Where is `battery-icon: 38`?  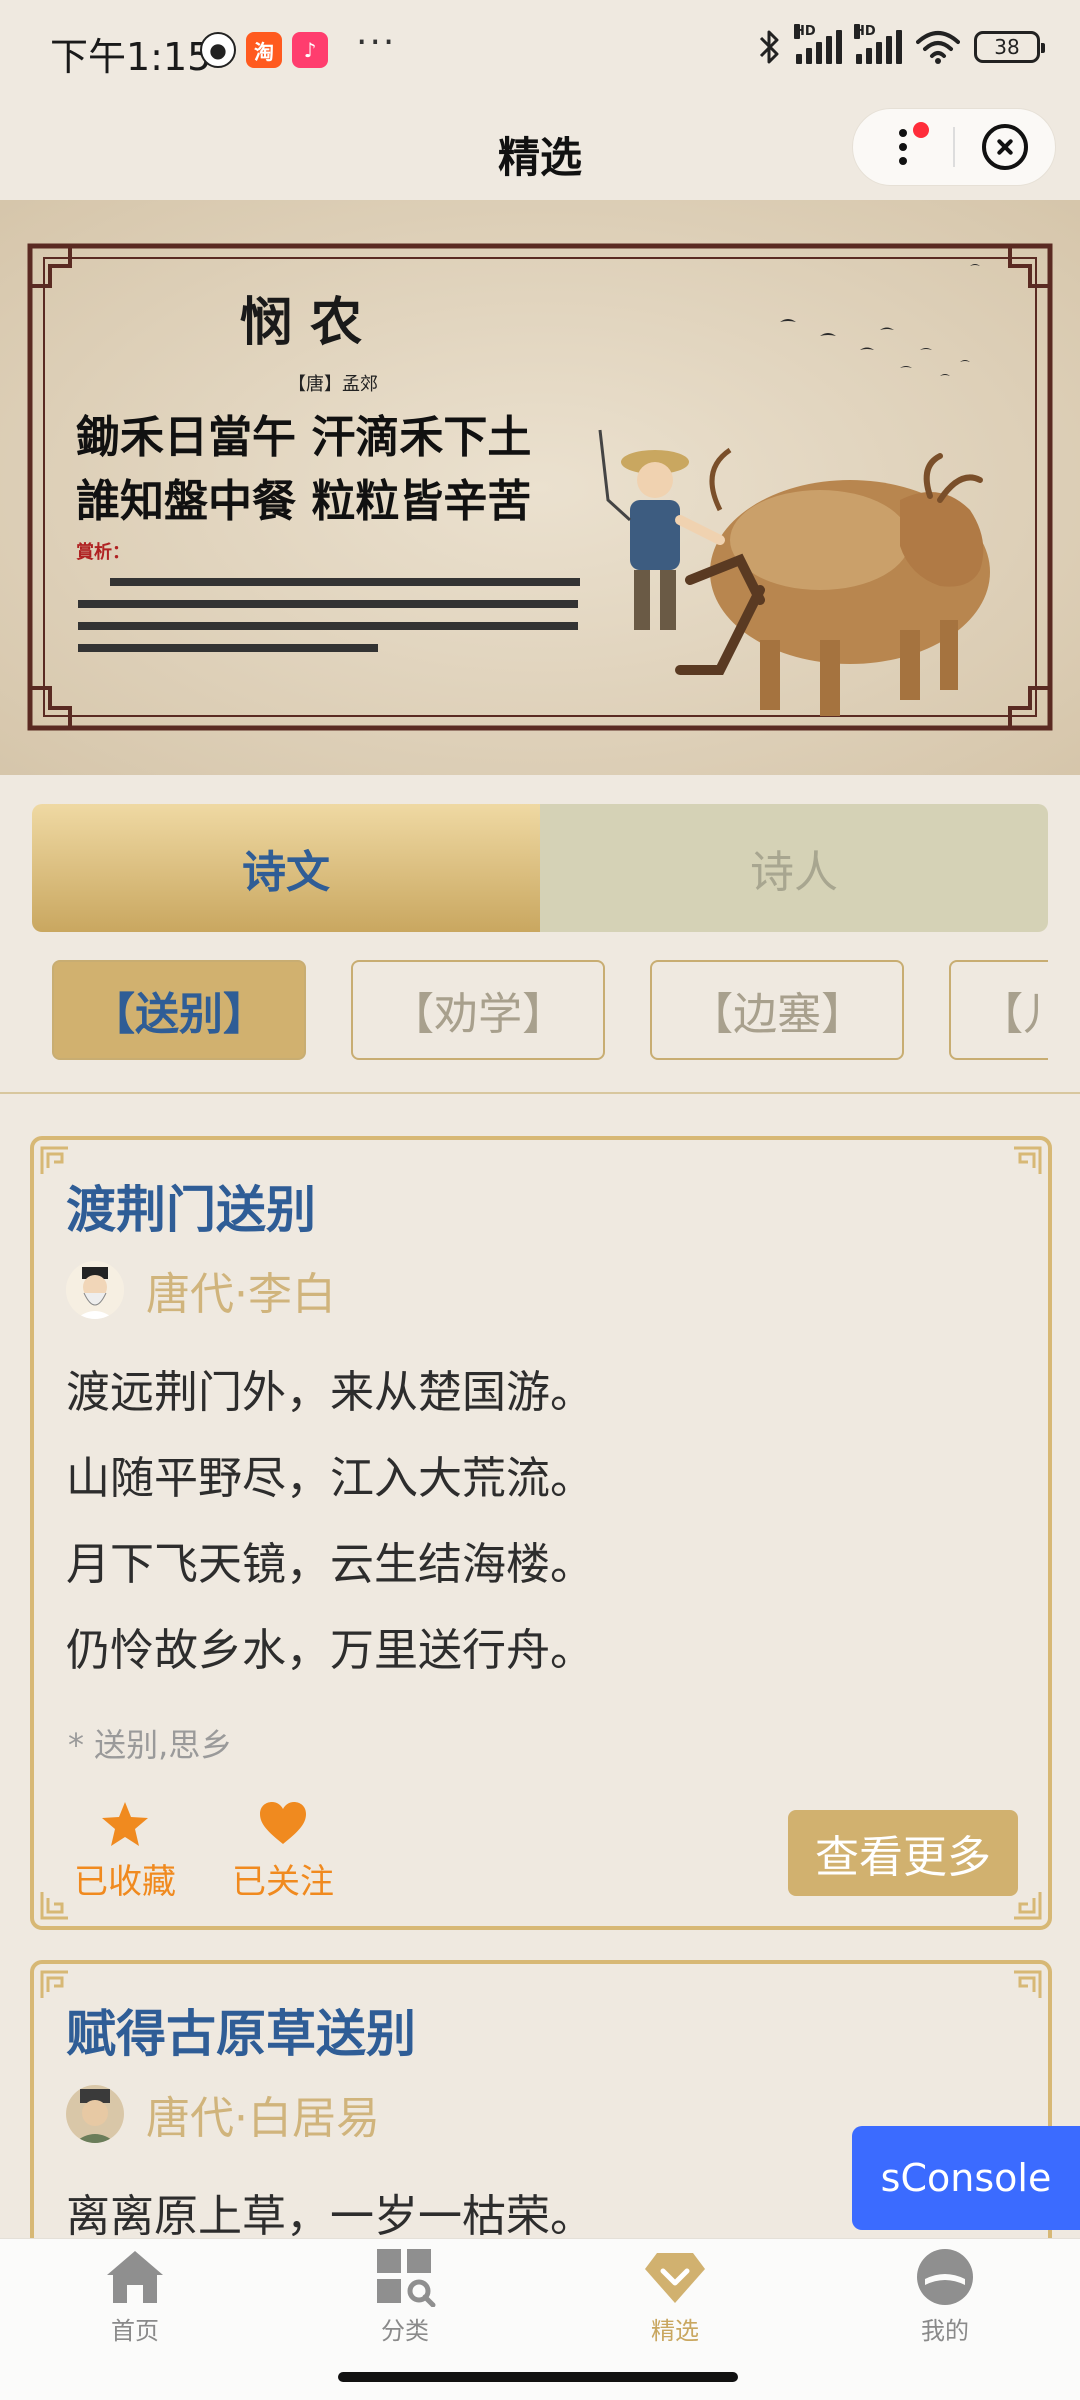
battery-icon: 38 is located at coordinates (1009, 47).